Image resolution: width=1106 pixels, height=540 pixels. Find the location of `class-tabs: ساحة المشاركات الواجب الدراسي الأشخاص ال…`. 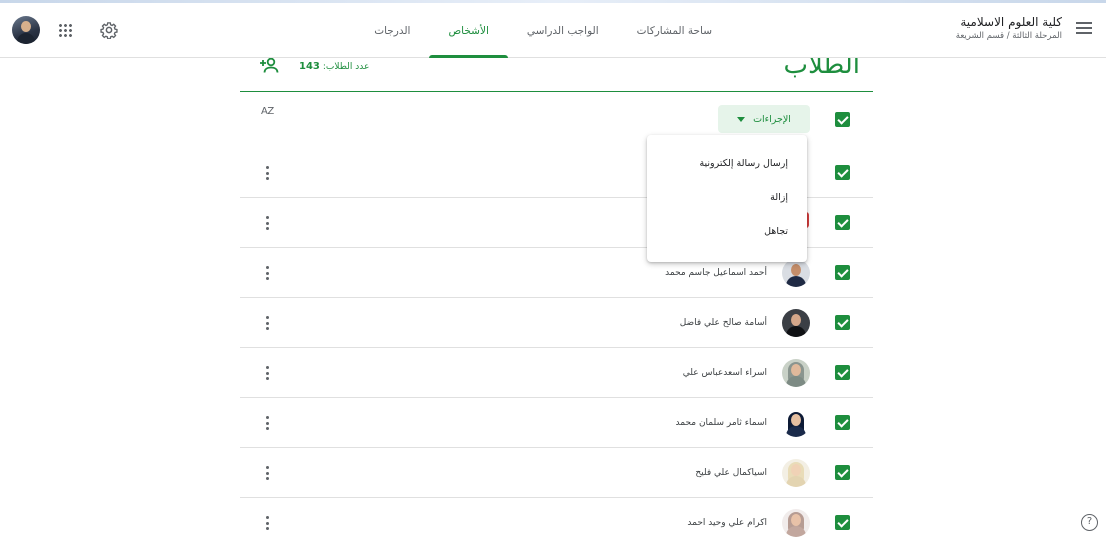

class-tabs: ساحة المشاركات الواجب الدراسي الأشخاص ال… is located at coordinates (543, 29).